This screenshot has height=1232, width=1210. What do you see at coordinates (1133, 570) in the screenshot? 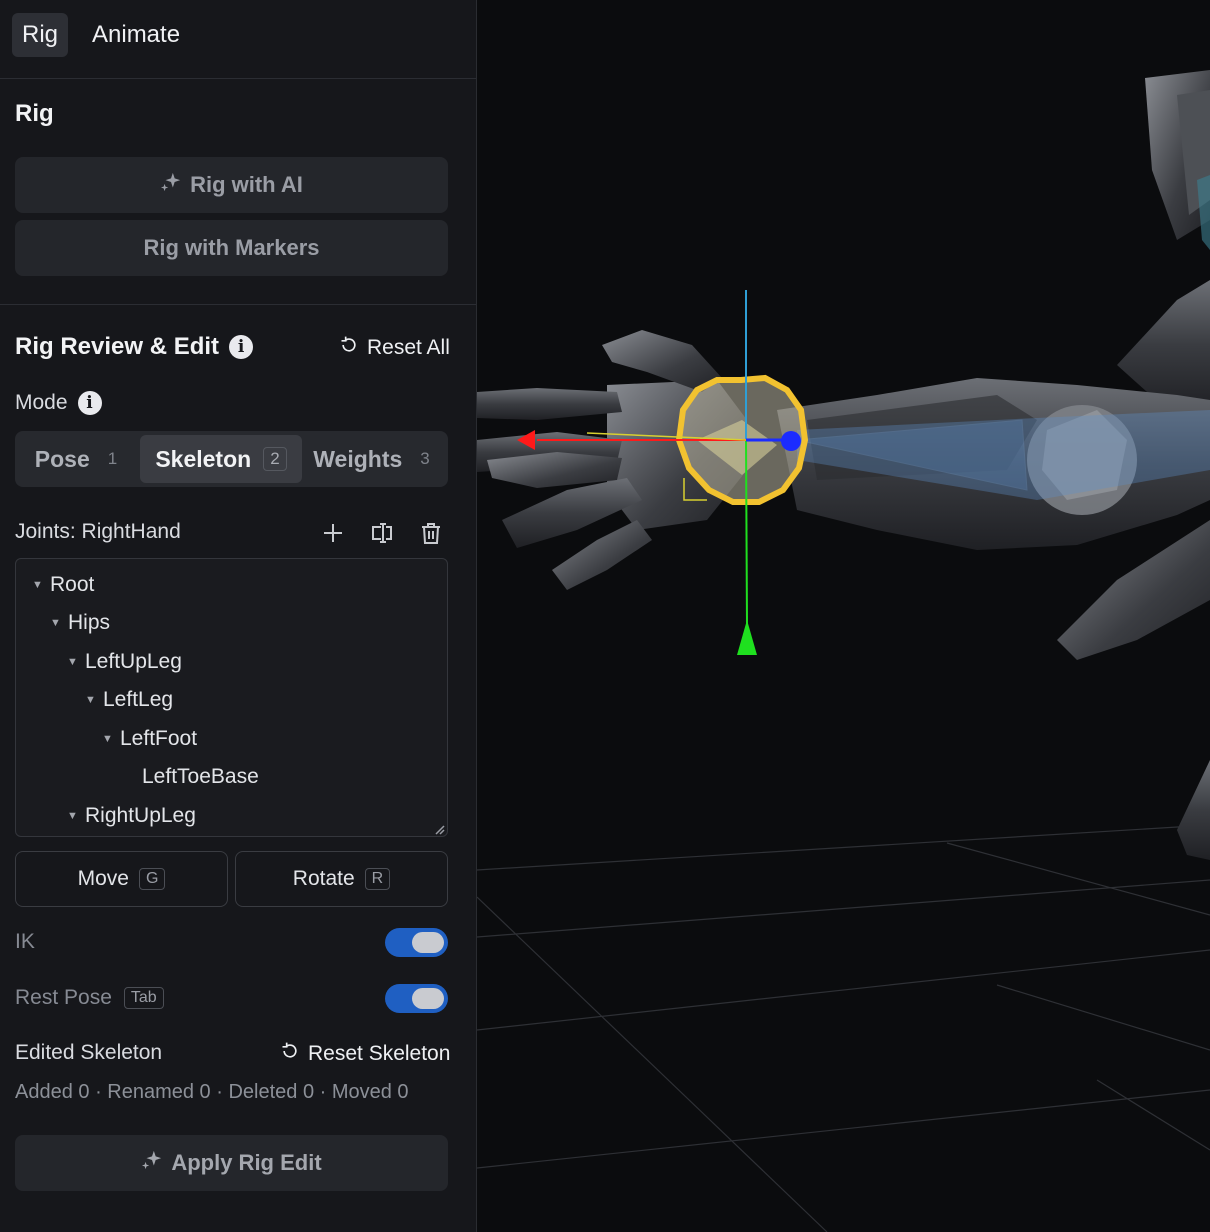
I see `torso-armor` at bounding box center [1133, 570].